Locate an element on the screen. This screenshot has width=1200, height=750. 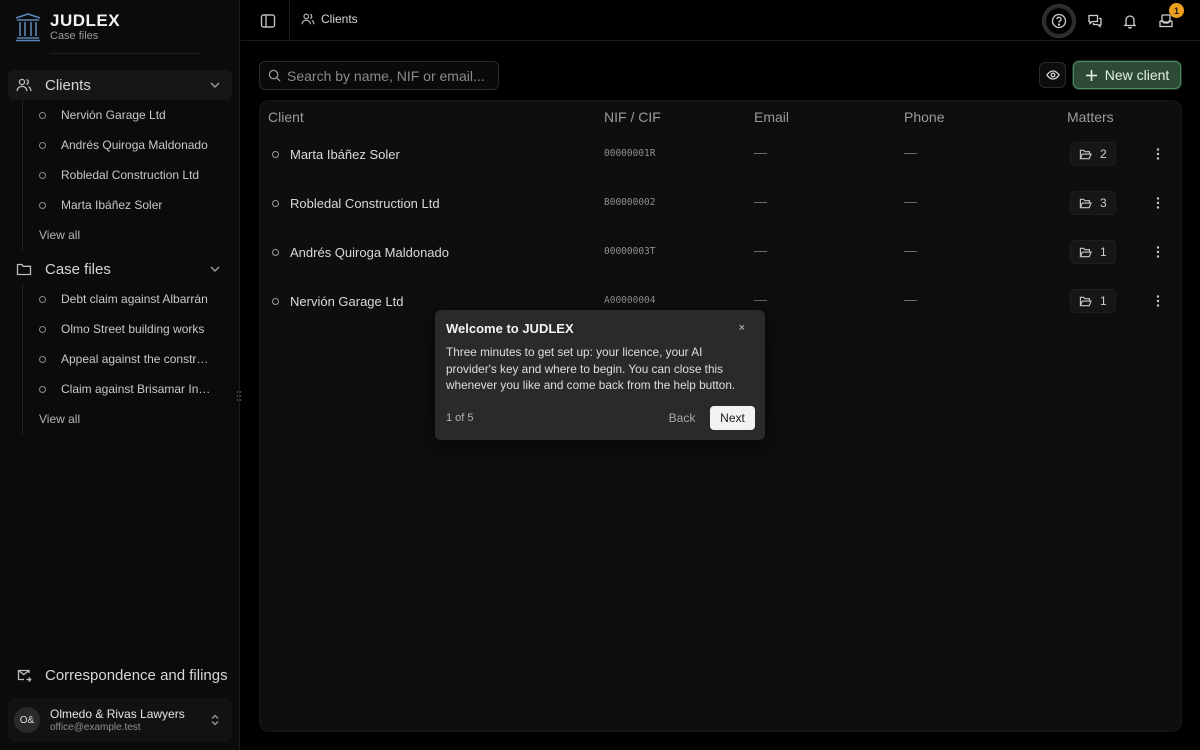
matters-count: 1 is located at coordinates (1103, 301).